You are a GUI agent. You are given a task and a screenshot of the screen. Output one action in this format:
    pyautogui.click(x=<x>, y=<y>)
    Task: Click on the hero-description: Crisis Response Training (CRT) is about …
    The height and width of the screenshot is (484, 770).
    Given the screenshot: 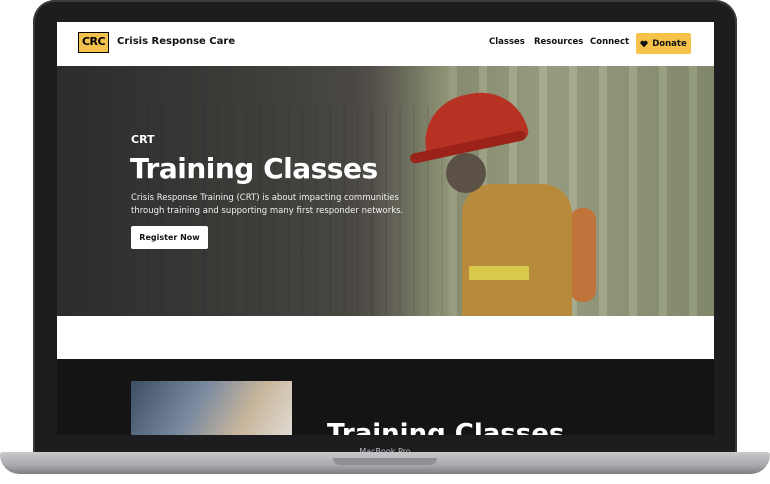 What is the action you would take?
    pyautogui.click(x=267, y=204)
    